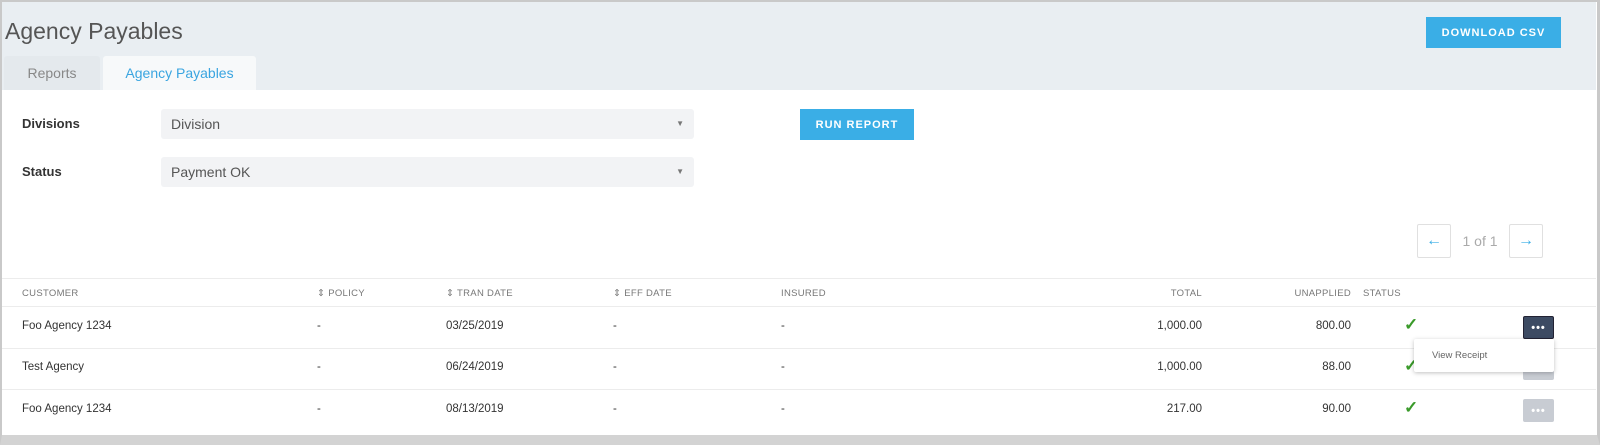 The image size is (1600, 445). What do you see at coordinates (50, 293) in the screenshot?
I see `column-header-customer: CUSTOMER` at bounding box center [50, 293].